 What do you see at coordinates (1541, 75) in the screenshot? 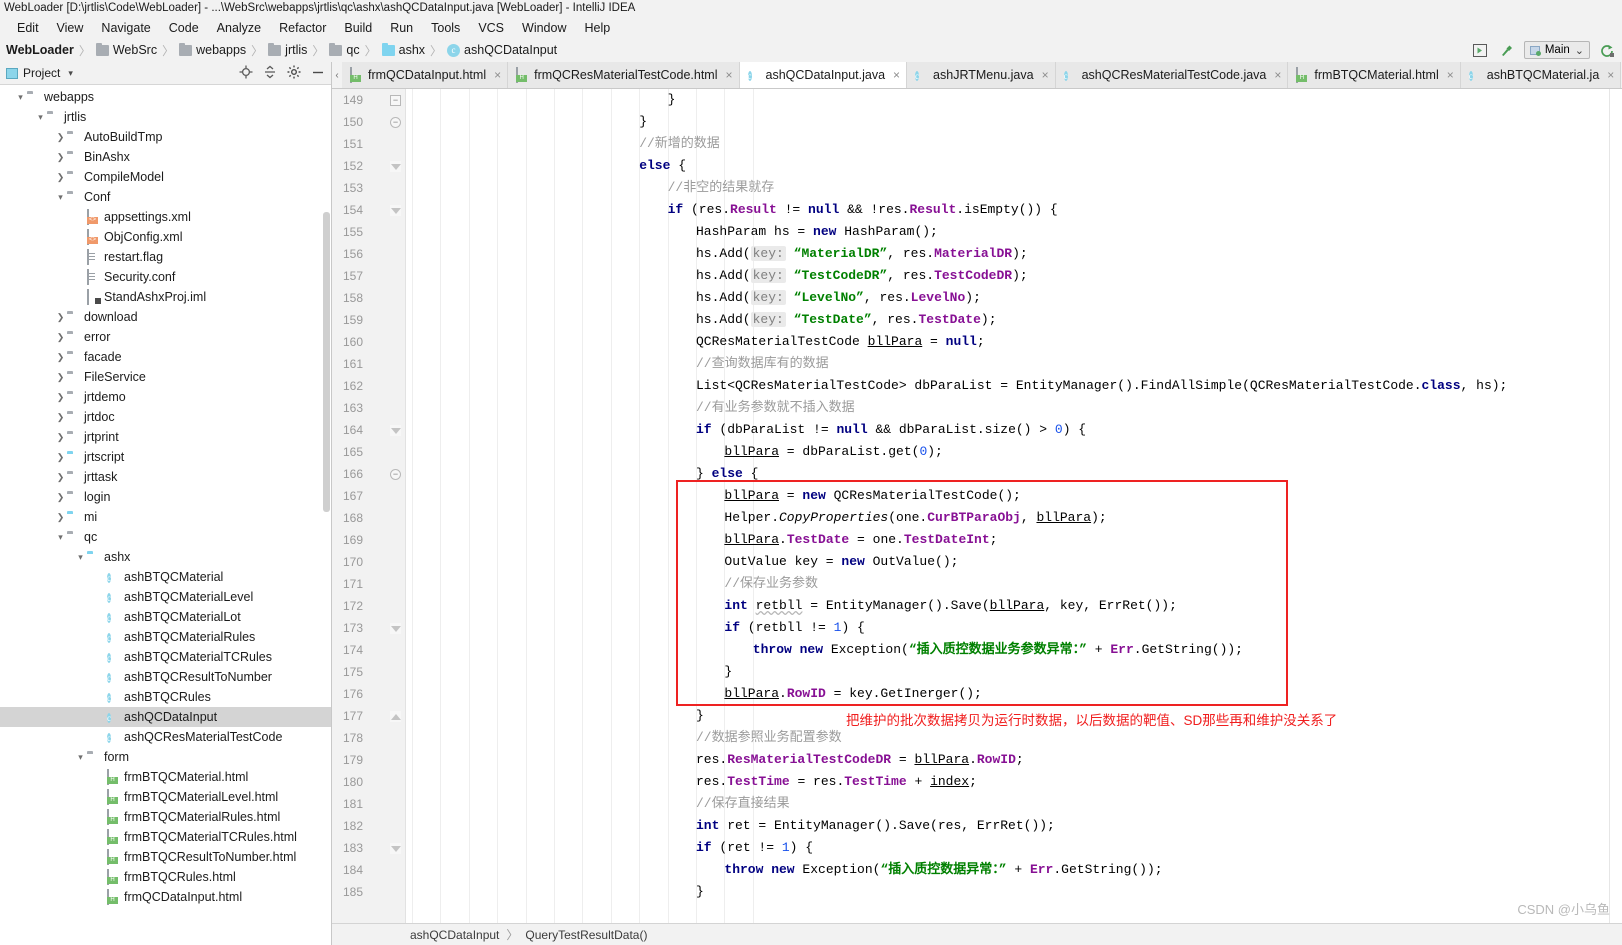
I see `editor-tab-ashBTQCMaterial.ja: c ashBTQCMaterial.ja ×` at bounding box center [1541, 75].